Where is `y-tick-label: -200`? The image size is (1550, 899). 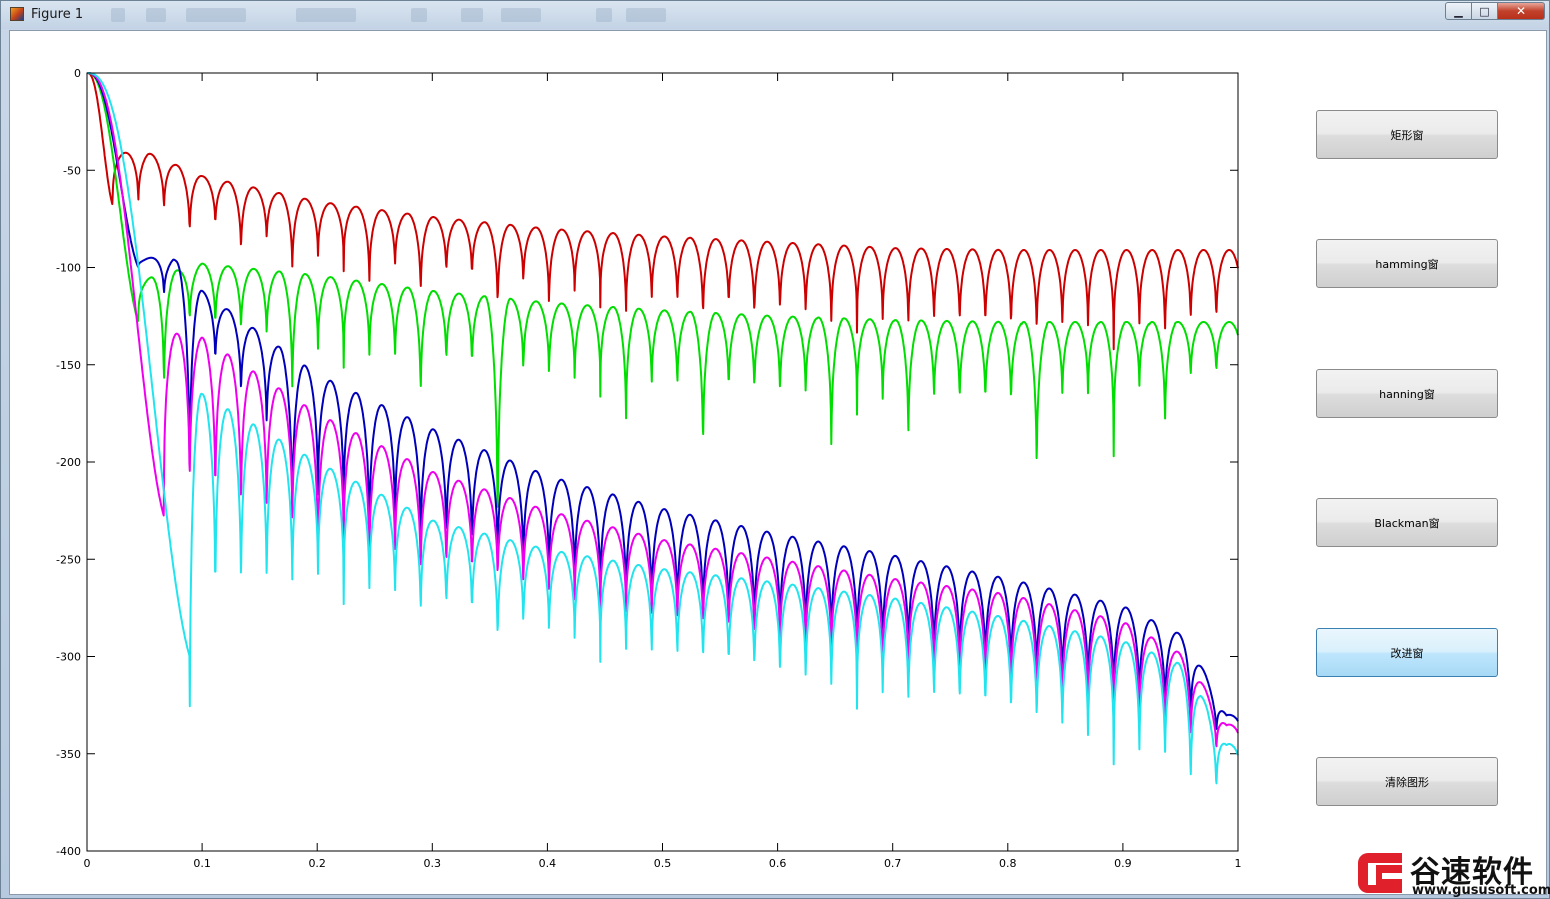
y-tick-label: -200 is located at coordinates (68, 462).